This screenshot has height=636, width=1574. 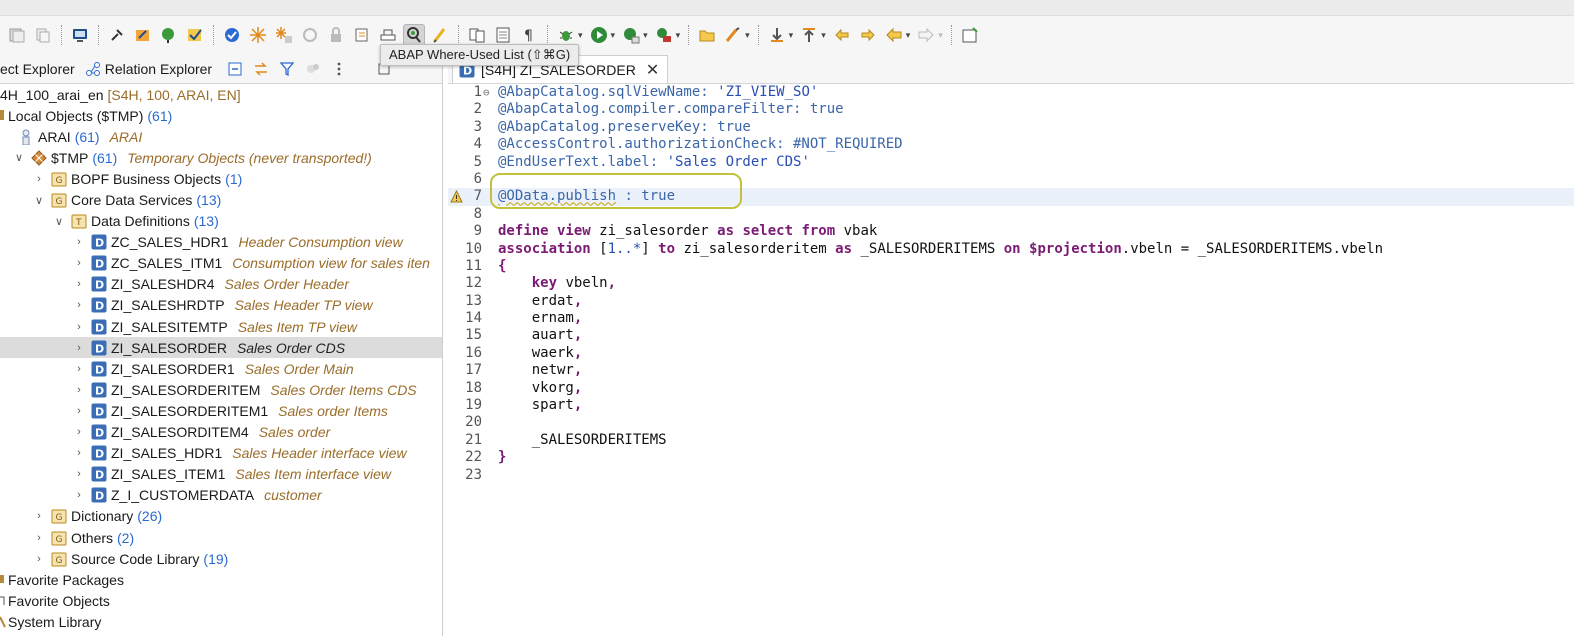 I want to click on code-line: 14 ernam,, so click(x=1011, y=318).